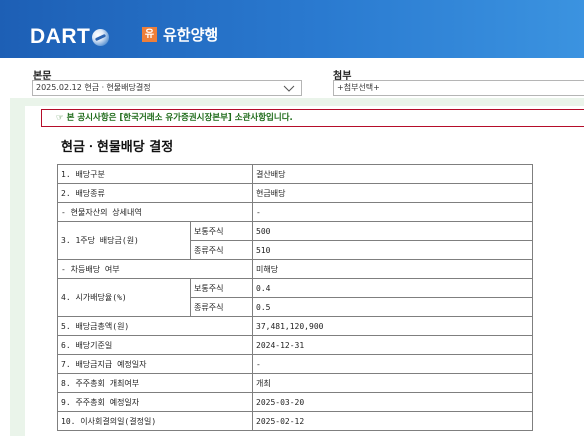 This screenshot has width=584, height=436. What do you see at coordinates (124, 297) in the screenshot?
I see `row-label: 4. 시가배당율(%)` at bounding box center [124, 297].